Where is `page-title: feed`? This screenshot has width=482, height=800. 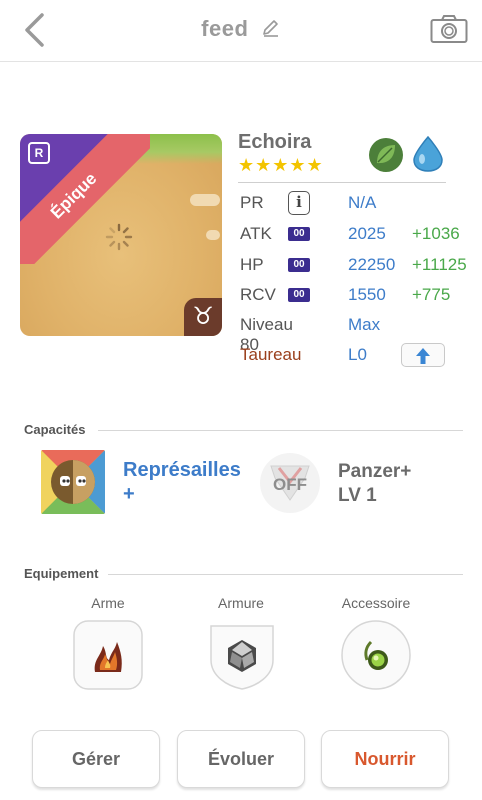 page-title: feed is located at coordinates (225, 28).